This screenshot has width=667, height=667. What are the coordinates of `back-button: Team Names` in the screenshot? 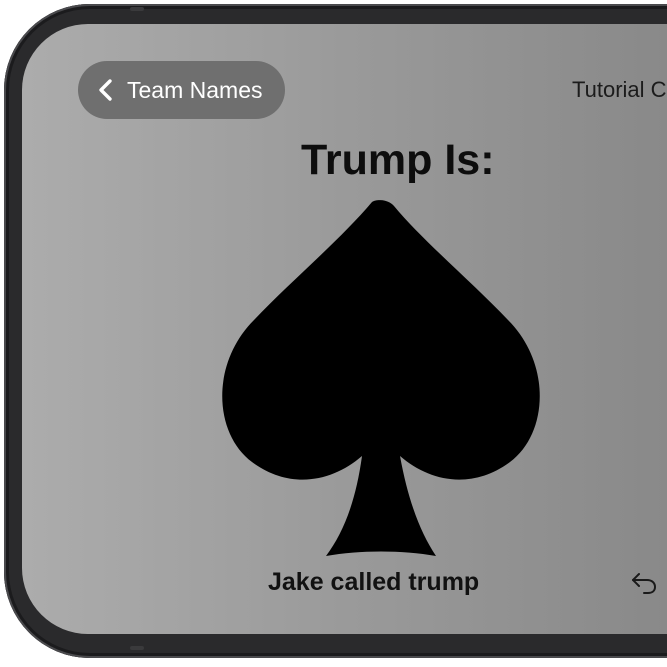 It's located at (181, 90).